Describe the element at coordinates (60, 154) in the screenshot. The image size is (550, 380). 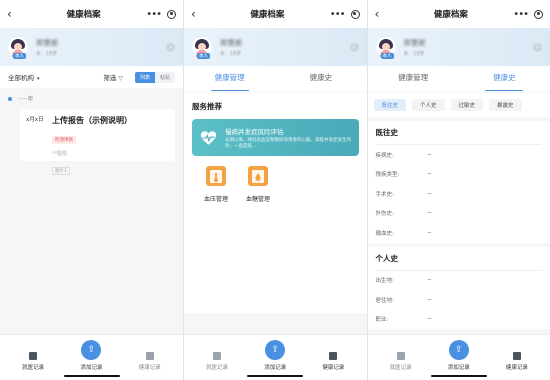
I see `record-org: **医院` at that location.